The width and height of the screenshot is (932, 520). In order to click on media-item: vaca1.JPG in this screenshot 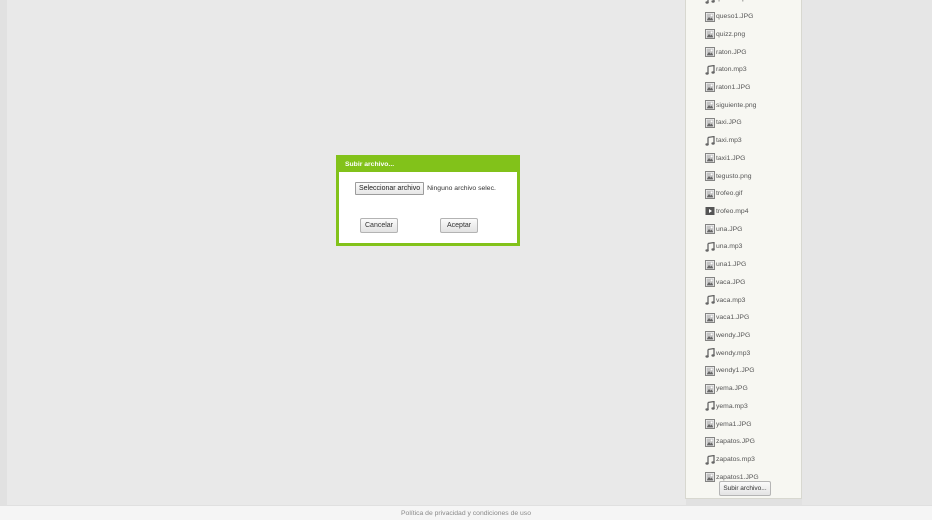, I will do `click(753, 318)`.